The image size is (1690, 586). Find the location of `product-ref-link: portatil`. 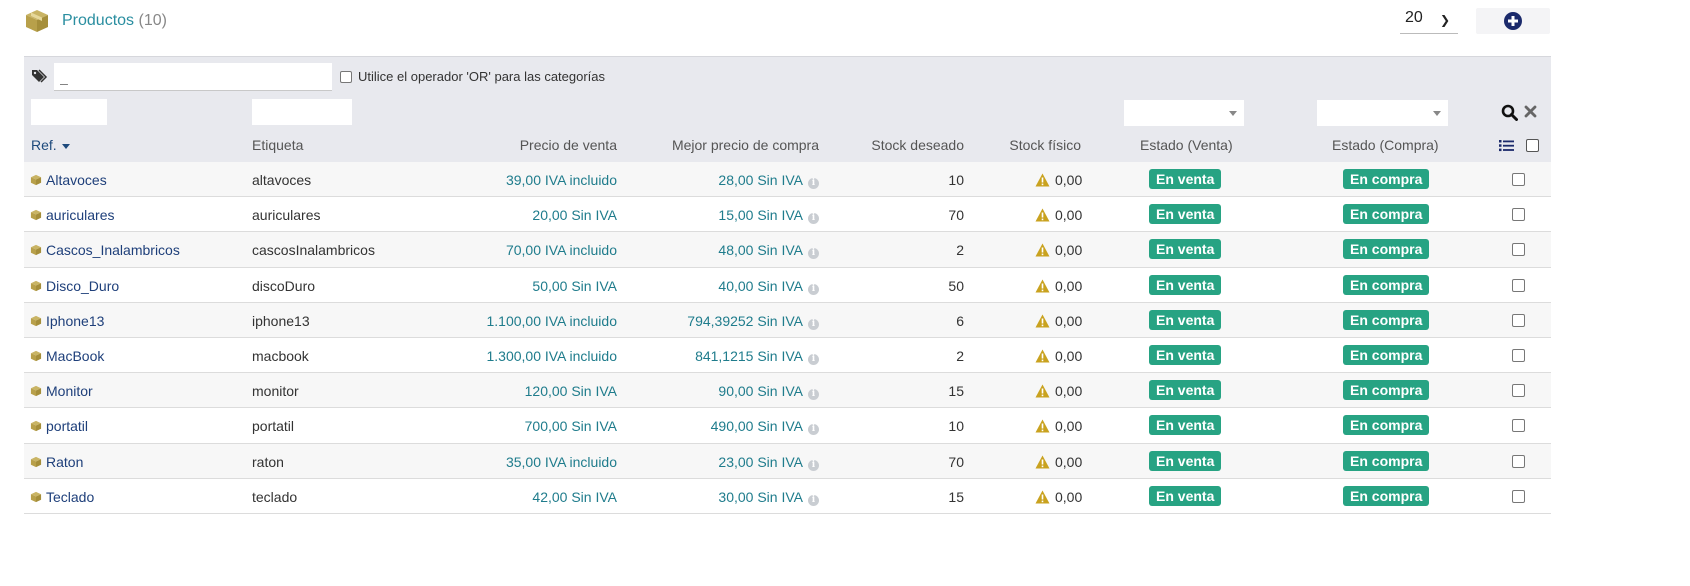

product-ref-link: portatil is located at coordinates (59, 426).